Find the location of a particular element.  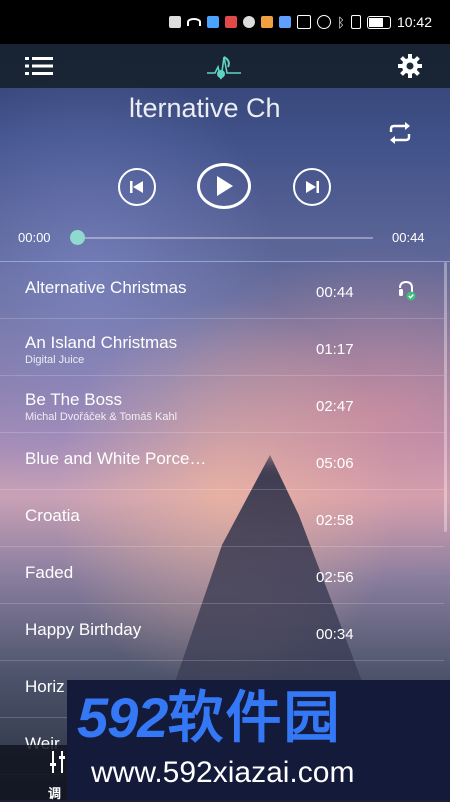

total-duration: 00:44 is located at coordinates (408, 237).